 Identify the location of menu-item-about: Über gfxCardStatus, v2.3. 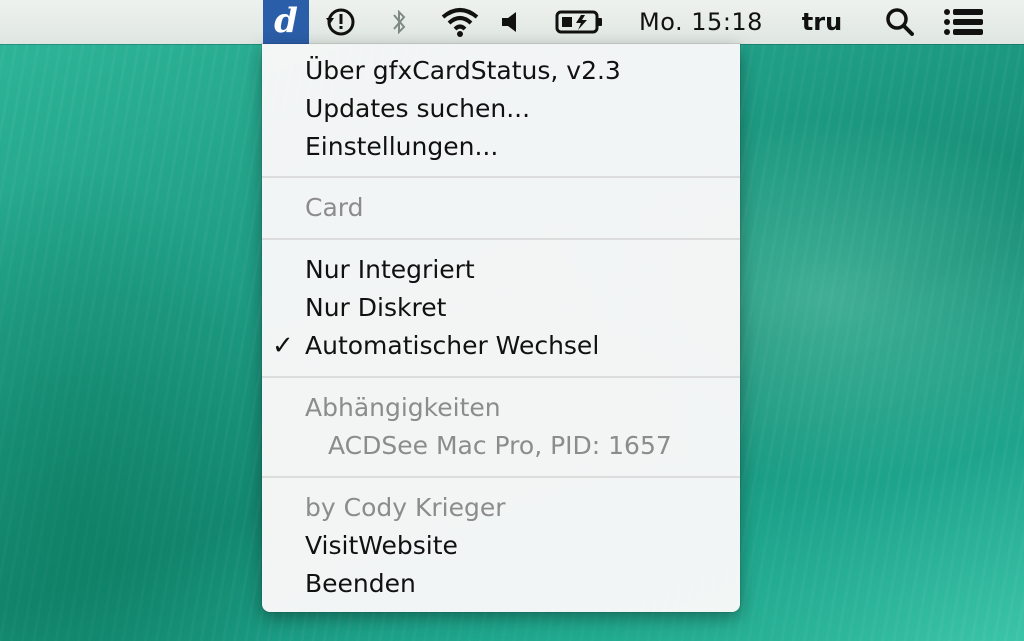
(463, 71).